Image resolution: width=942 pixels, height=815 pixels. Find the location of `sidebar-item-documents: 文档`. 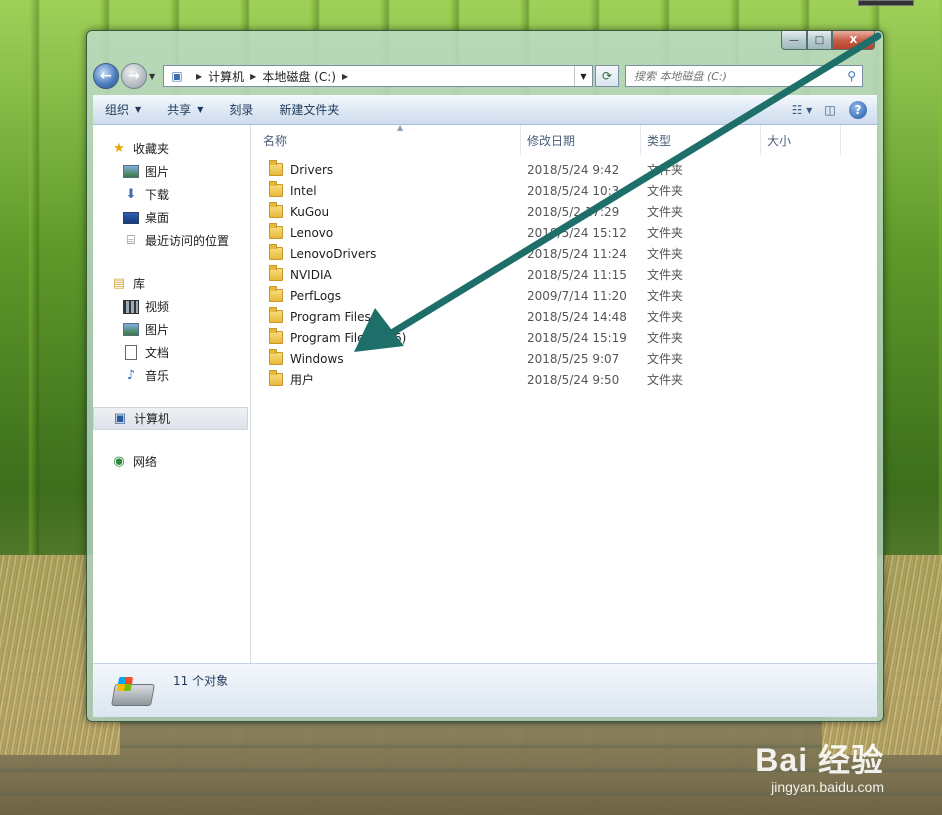

sidebar-item-documents: 文档 is located at coordinates (171, 352).